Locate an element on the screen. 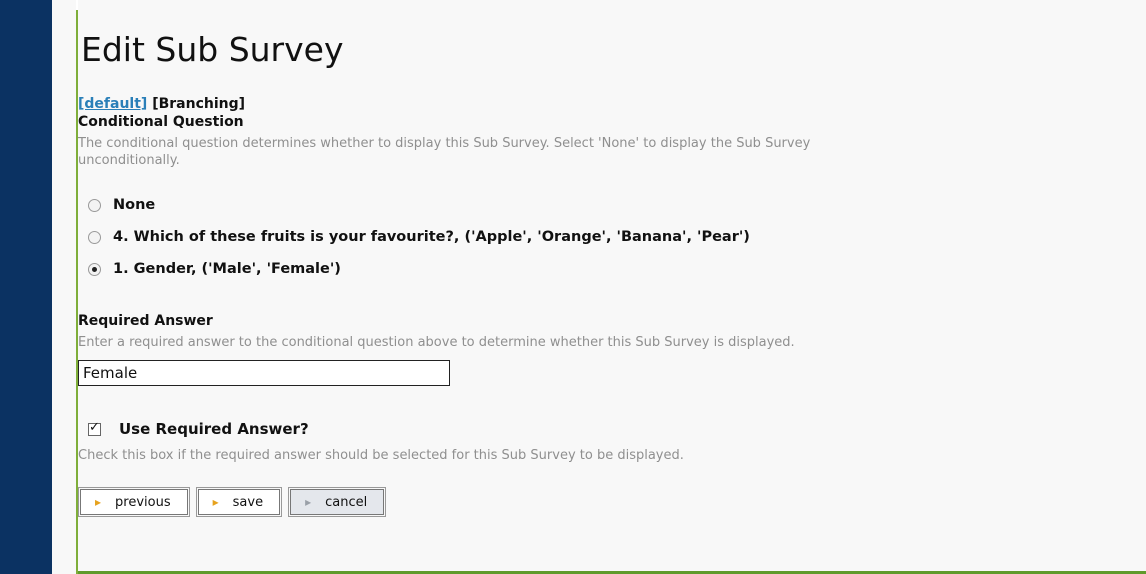  use-required-answer-row: ✓ Use Required Answer? is located at coordinates (198, 429).